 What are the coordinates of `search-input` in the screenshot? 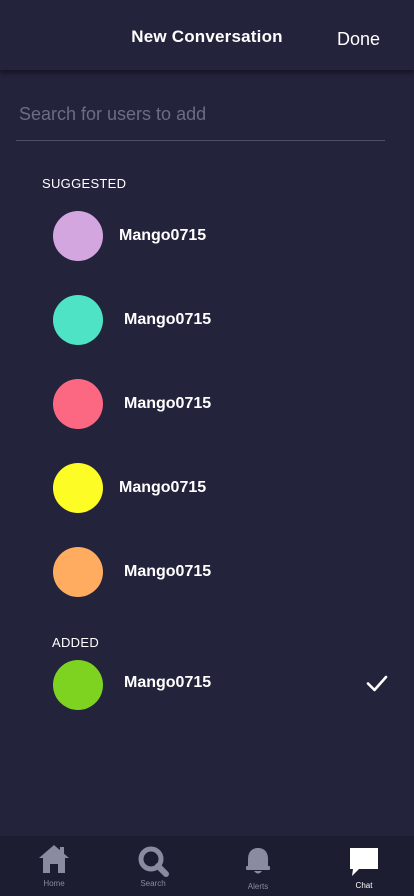 It's located at (200, 114).